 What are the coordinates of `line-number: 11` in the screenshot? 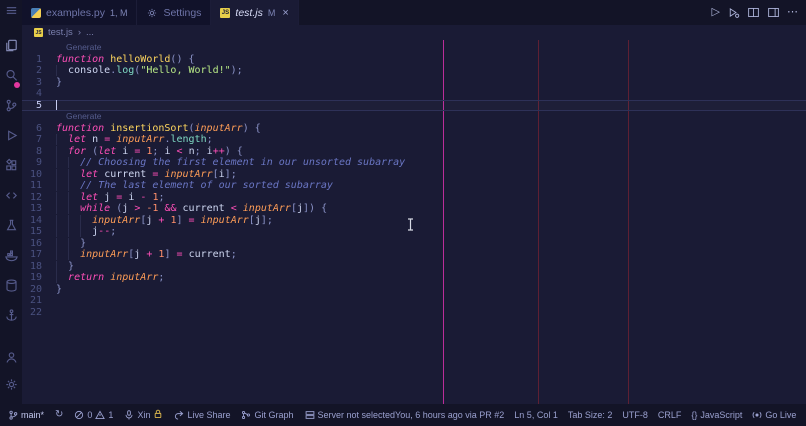 It's located at (35, 185).